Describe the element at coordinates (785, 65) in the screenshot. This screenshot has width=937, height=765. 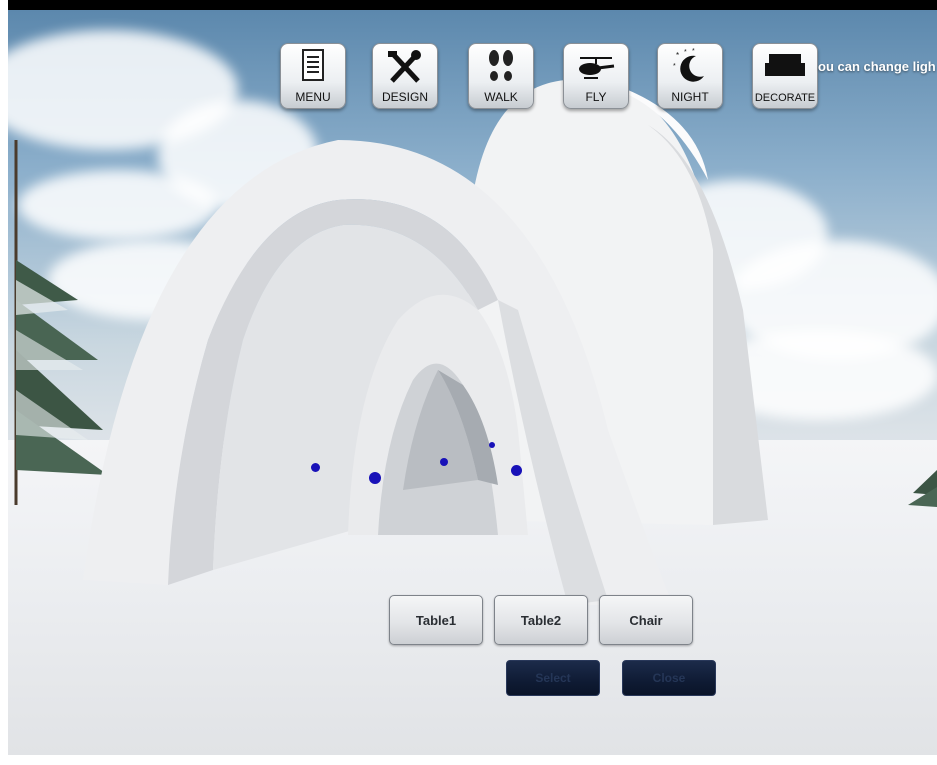
I see `sofa-icon` at that location.